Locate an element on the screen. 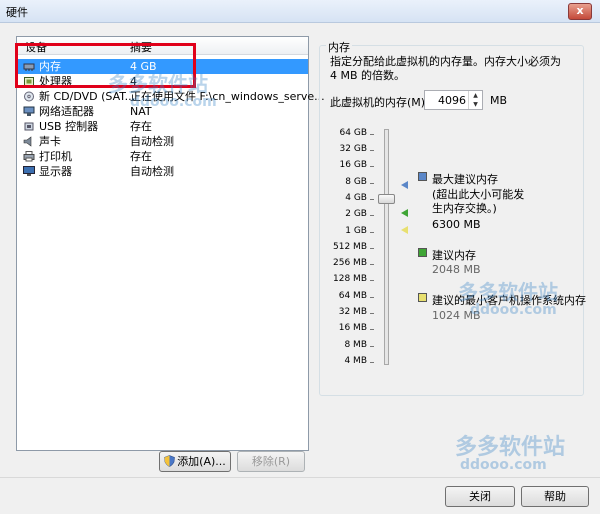 The height and width of the screenshot is (514, 600). scale-label: 32 MB is located at coordinates (352, 312).